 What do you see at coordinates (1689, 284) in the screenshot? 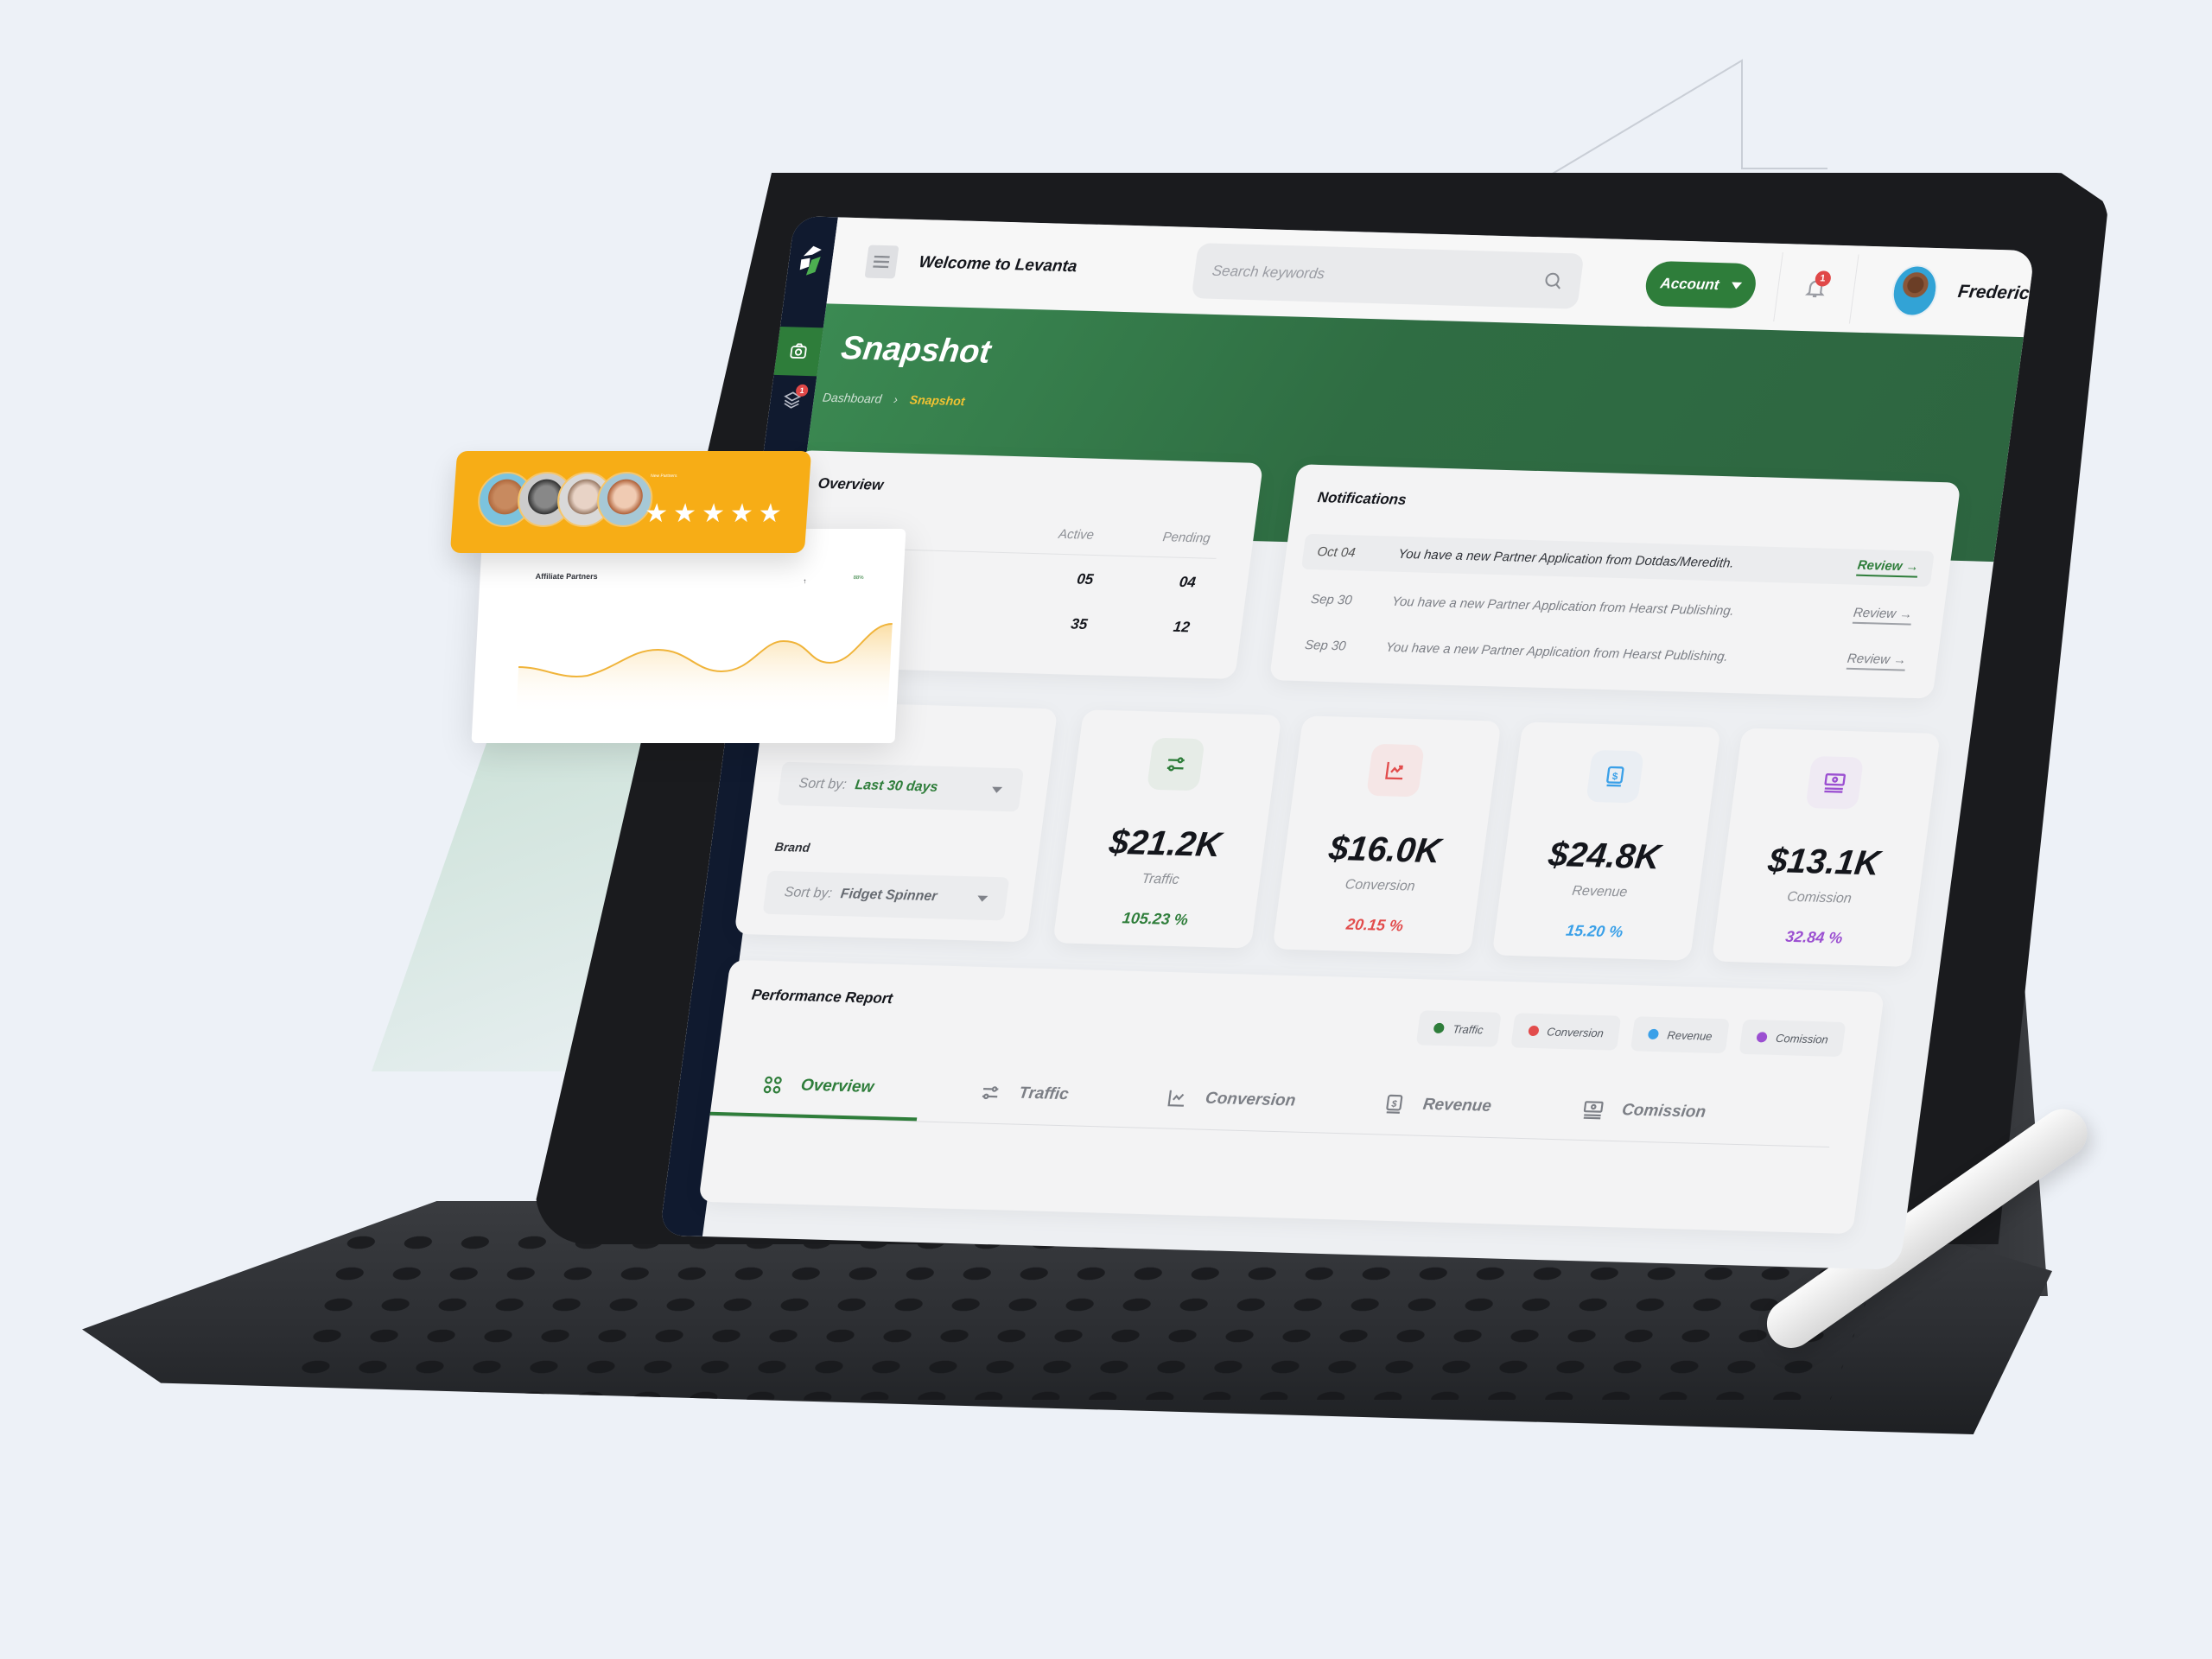
I see `account-label: Account` at bounding box center [1689, 284].